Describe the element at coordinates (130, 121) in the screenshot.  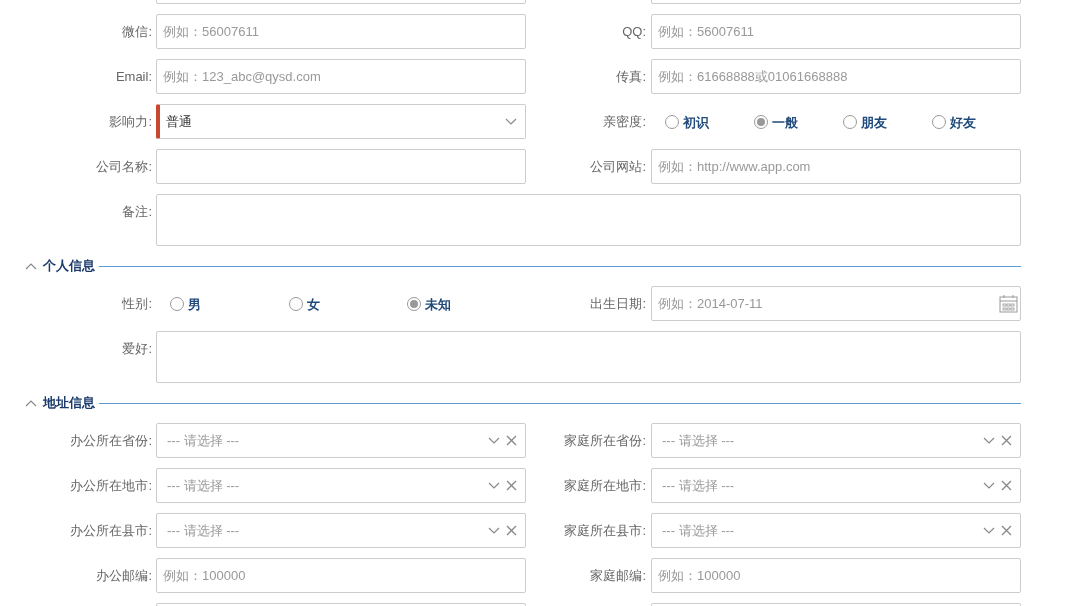
I see `field-label: 影响力:` at that location.